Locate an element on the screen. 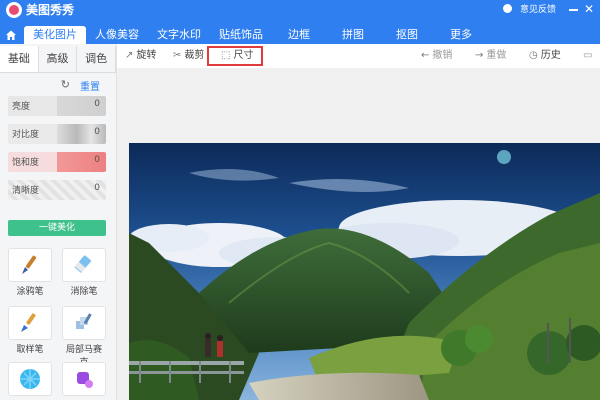 The height and width of the screenshot is (408, 600). purple-tool-icon is located at coordinates (84, 379).